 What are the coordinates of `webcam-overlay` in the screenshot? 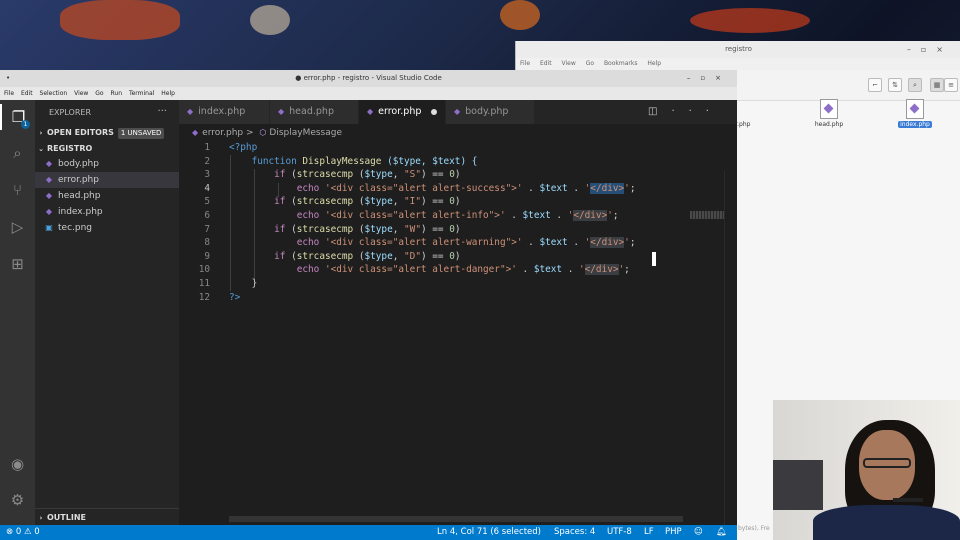 It's located at (866, 470).